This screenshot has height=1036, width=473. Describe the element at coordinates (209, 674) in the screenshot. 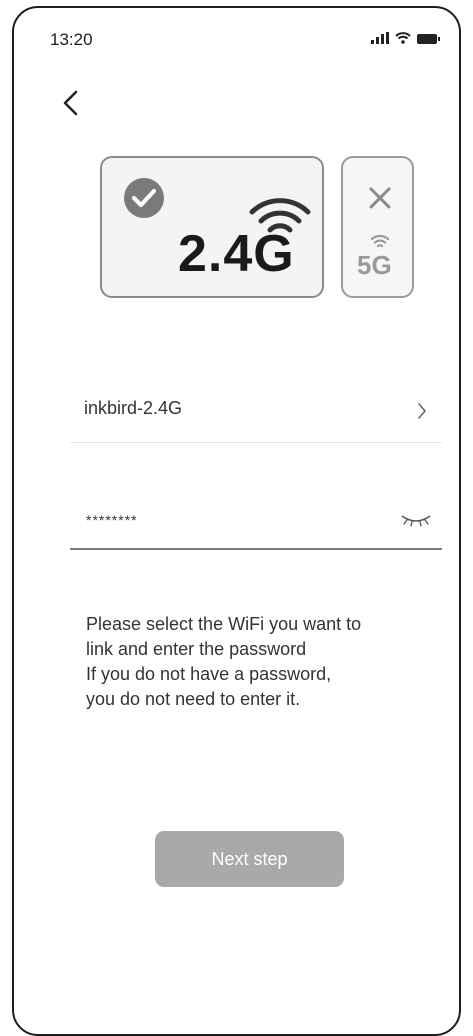

I see `instruction-line: If you do not have a password,` at that location.